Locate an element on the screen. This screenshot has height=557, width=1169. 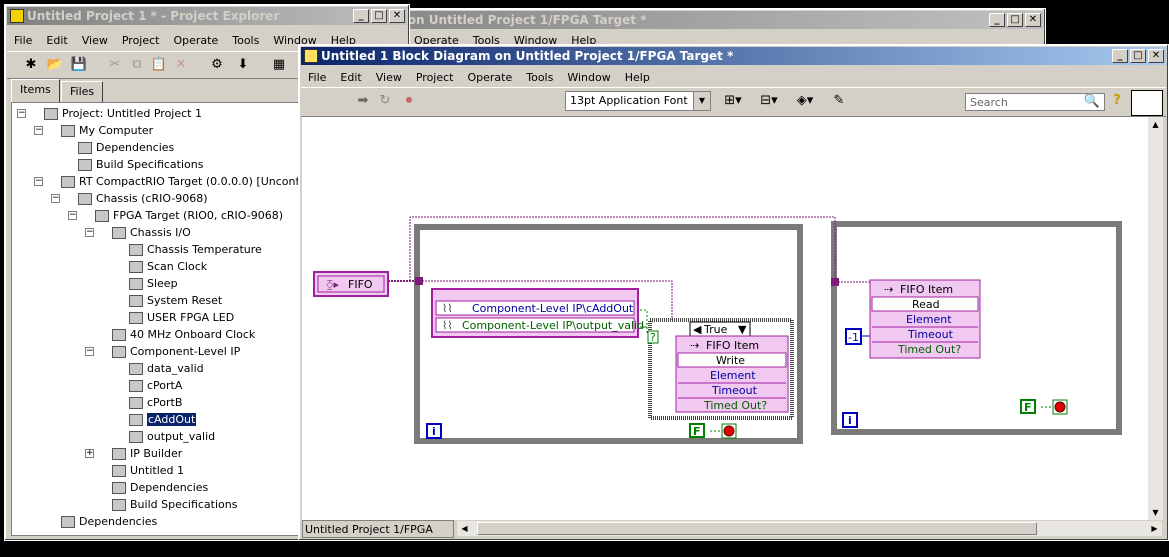
tree-item: cPortA is located at coordinates (155, 385).